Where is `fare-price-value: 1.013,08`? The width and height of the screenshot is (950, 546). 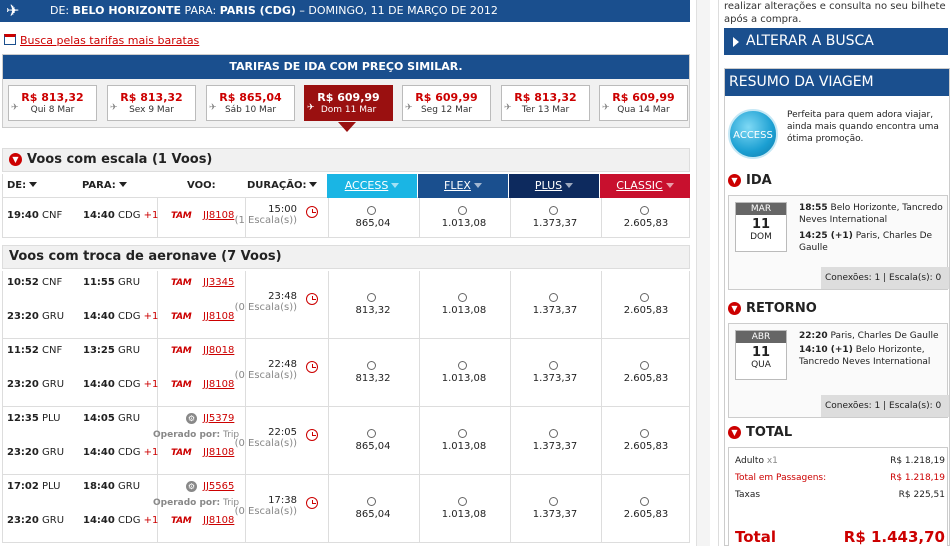
fare-price-value: 1.013,08 is located at coordinates (464, 310).